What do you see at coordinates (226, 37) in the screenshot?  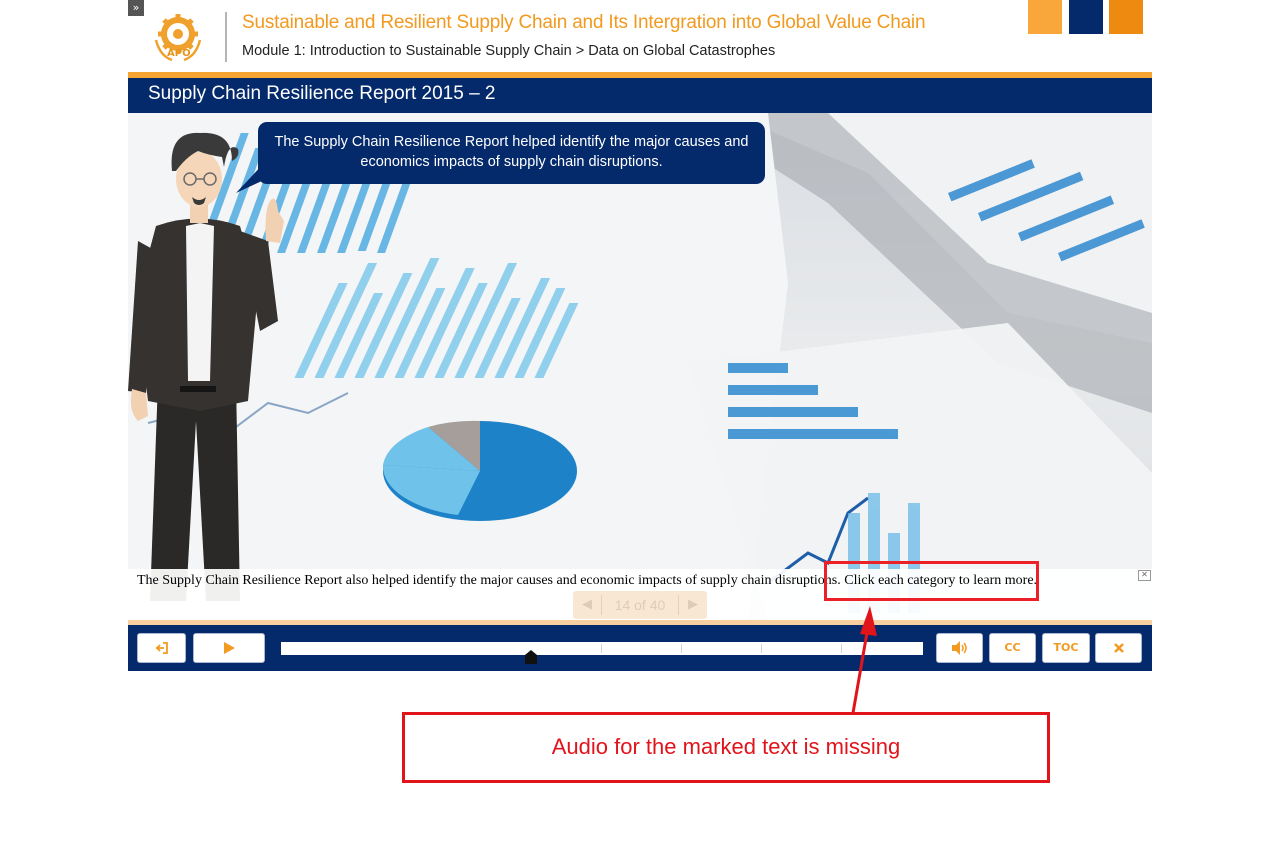 I see `header-divider` at bounding box center [226, 37].